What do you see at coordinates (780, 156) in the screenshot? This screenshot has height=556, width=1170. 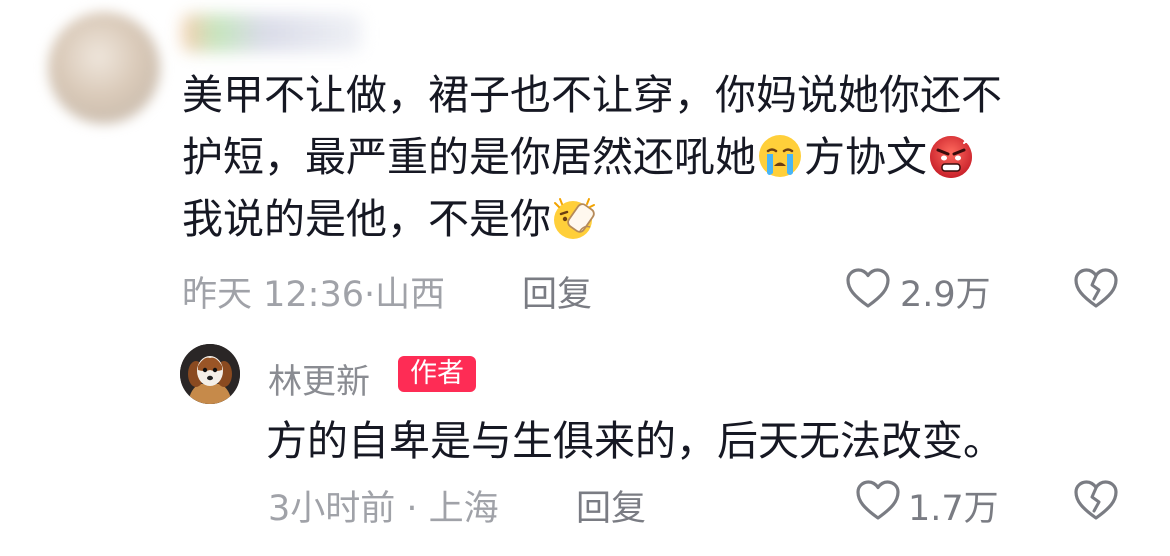 I see `crying-emoji-icon` at bounding box center [780, 156].